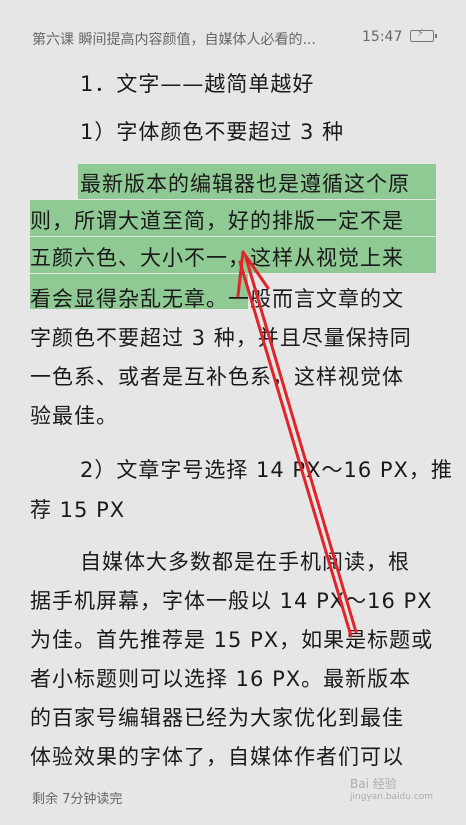 The image size is (466, 825). What do you see at coordinates (232, 640) in the screenshot?
I see `paragraph-line: 为佳。首先推荐是 15 PX，如果是标题或` at bounding box center [232, 640].